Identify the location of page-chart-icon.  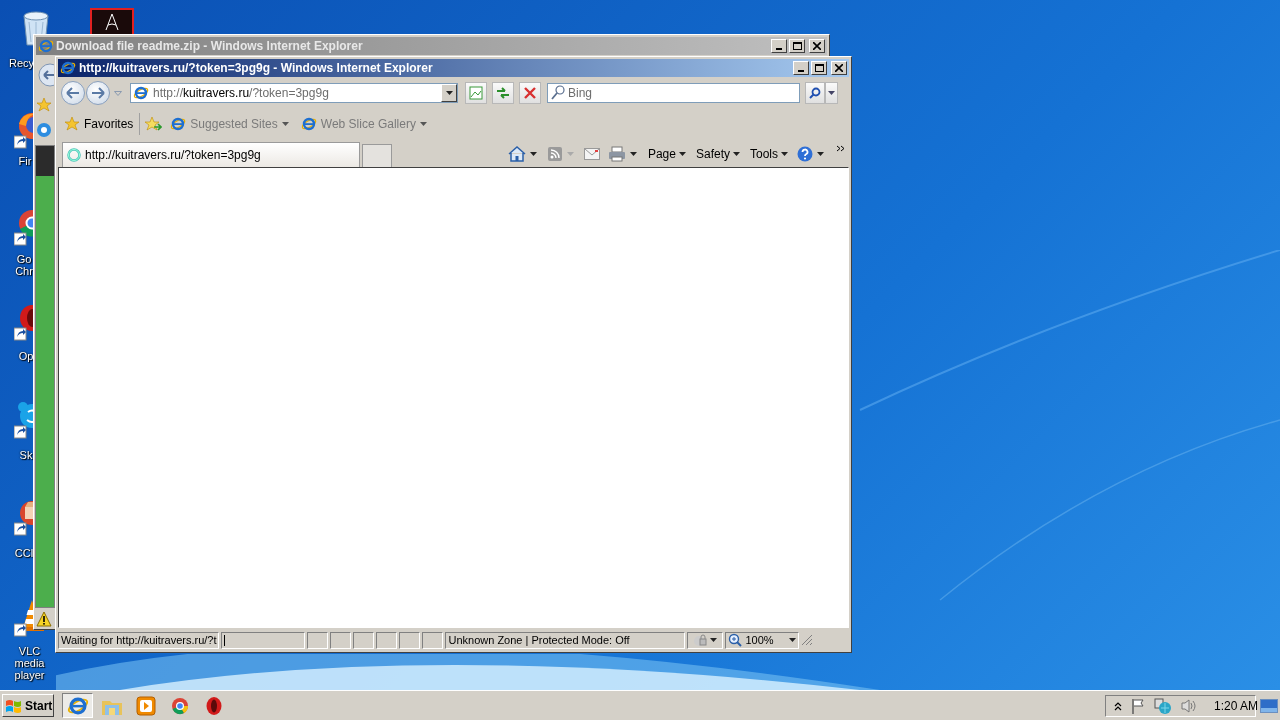
(476, 93).